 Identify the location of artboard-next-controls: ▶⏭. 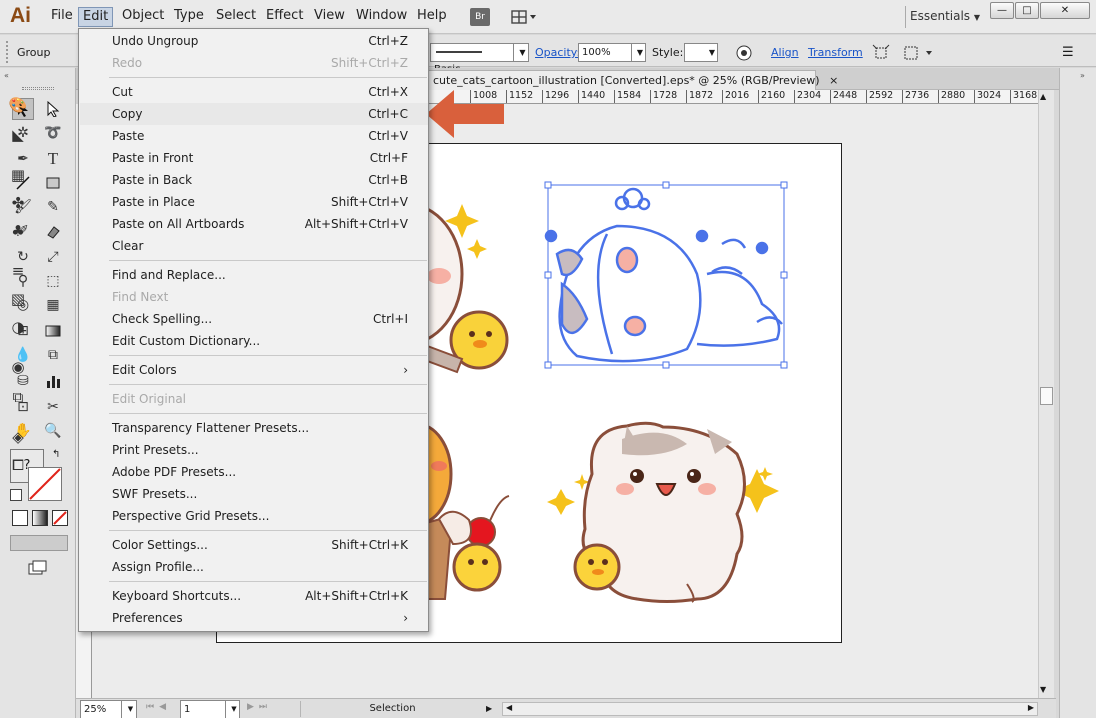
(259, 707).